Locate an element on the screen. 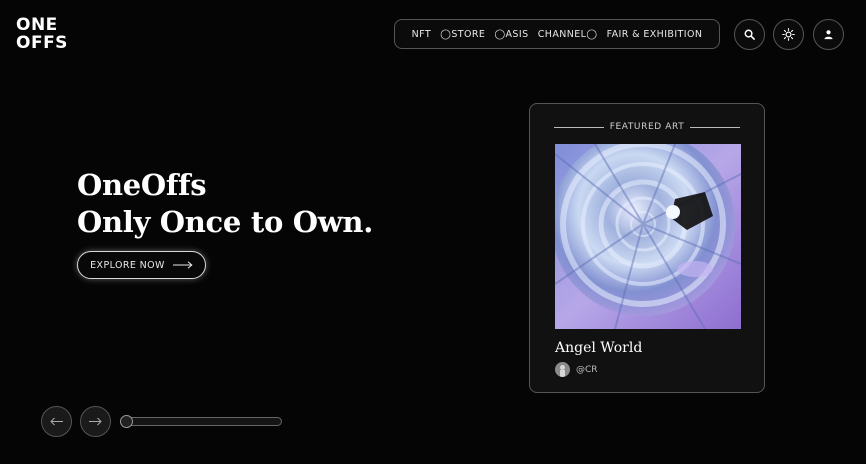 This screenshot has width=866, height=464. carousel-prev-button is located at coordinates (56, 421).